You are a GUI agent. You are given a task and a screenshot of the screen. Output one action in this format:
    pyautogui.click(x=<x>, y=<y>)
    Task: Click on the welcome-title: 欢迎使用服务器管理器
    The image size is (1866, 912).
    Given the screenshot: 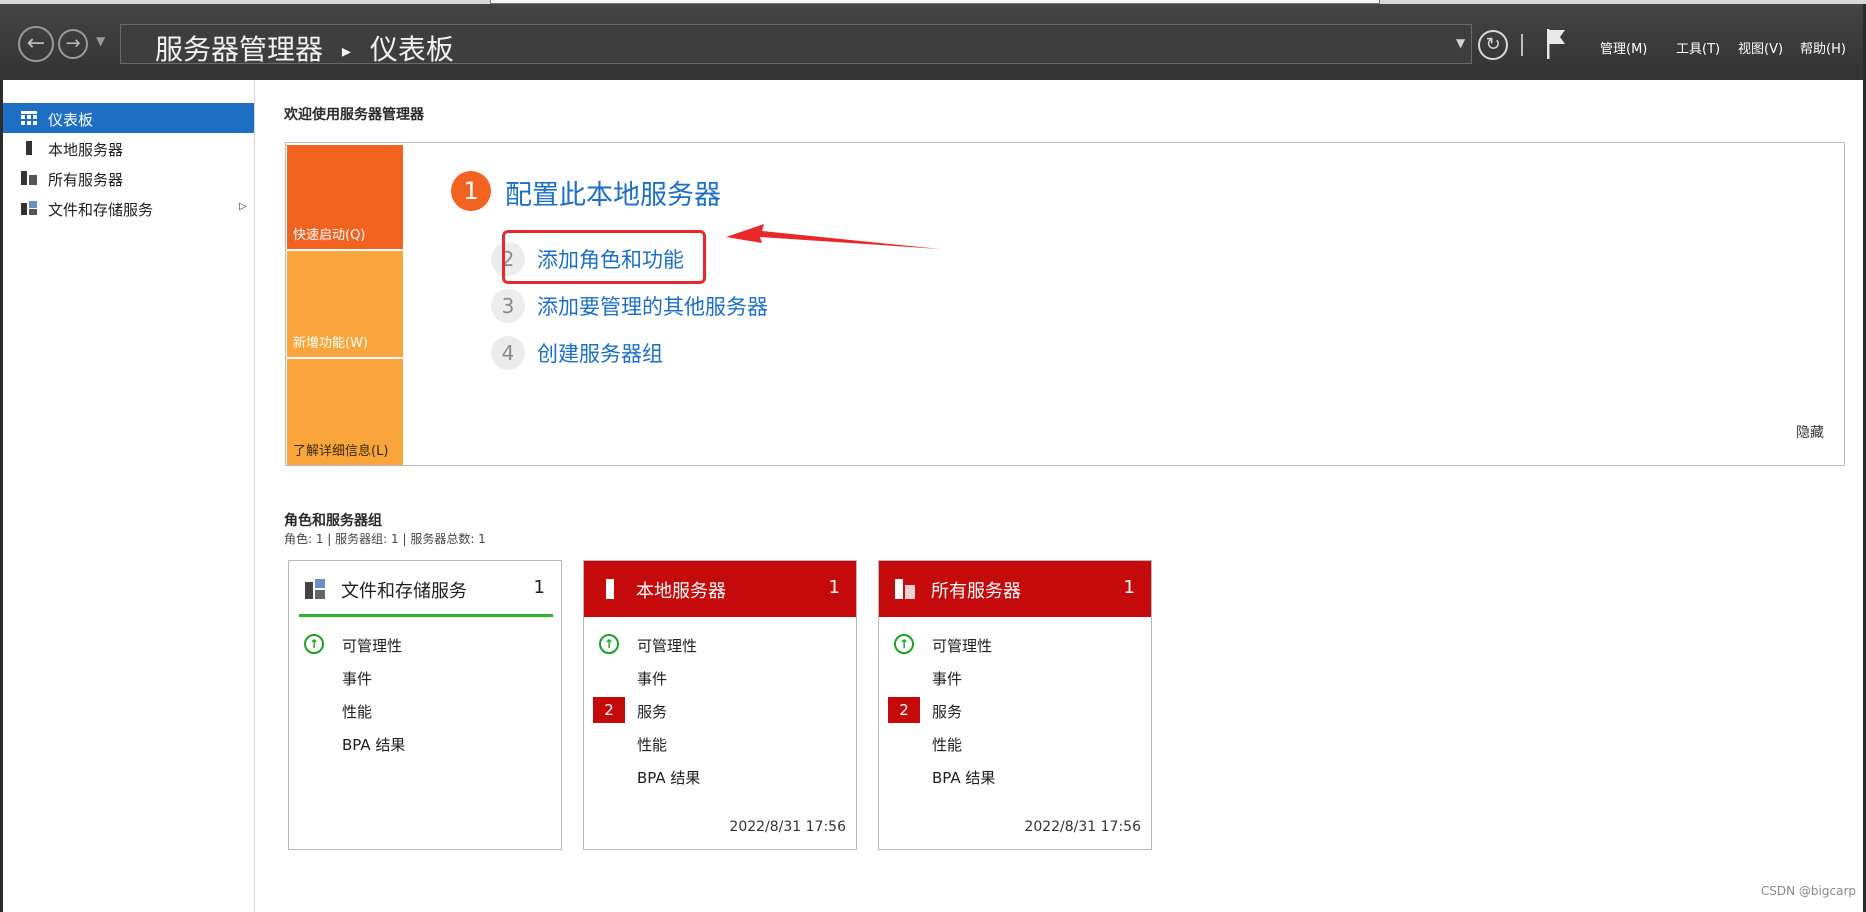 What is the action you would take?
    pyautogui.click(x=354, y=115)
    